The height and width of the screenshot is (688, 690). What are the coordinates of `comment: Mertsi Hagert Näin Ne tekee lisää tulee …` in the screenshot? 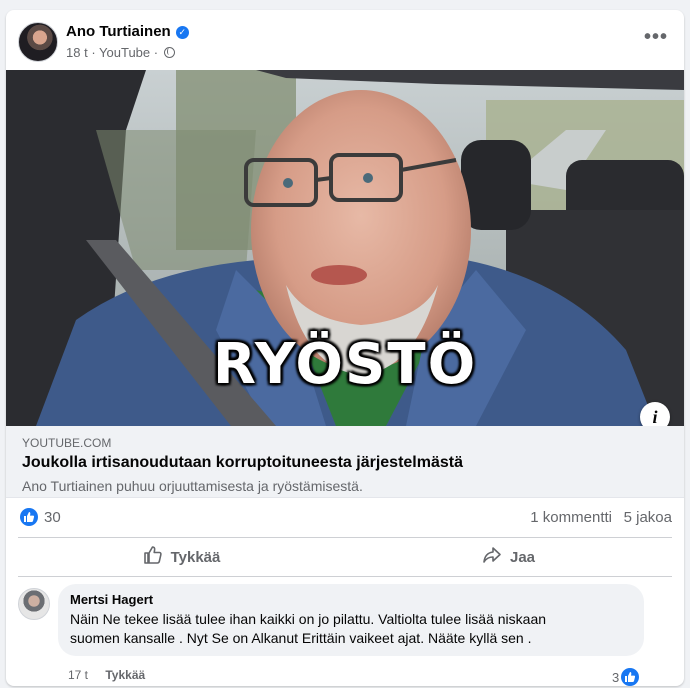 It's located at (345, 635).